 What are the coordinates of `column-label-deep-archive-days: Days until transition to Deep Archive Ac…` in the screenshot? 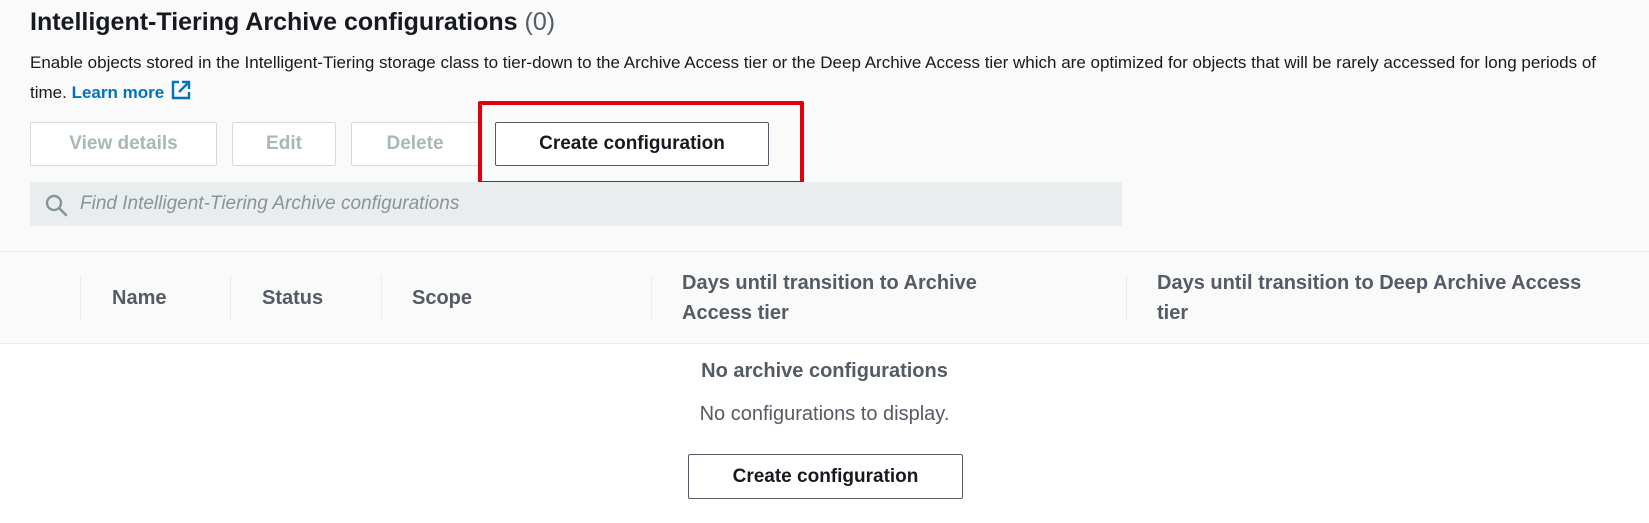 It's located at (1369, 297).